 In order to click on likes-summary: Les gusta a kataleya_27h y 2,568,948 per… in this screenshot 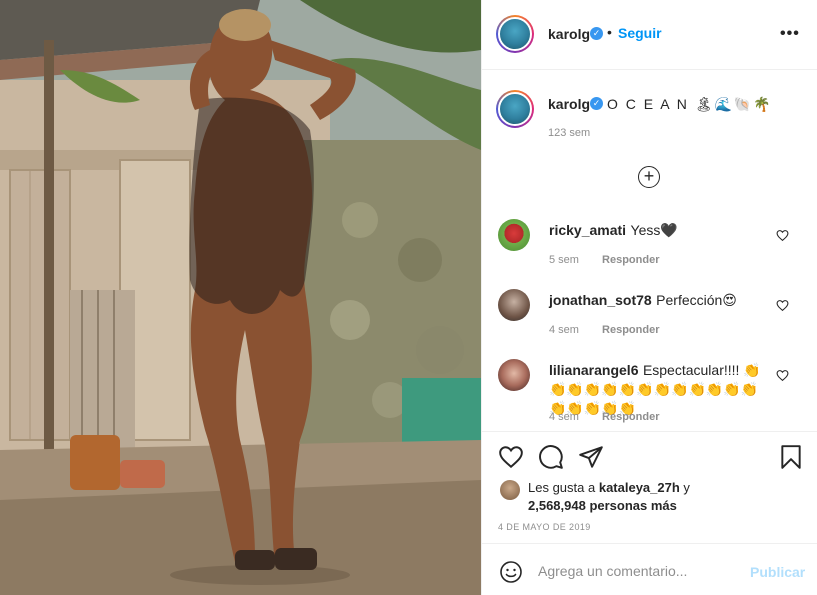, I will do `click(609, 497)`.